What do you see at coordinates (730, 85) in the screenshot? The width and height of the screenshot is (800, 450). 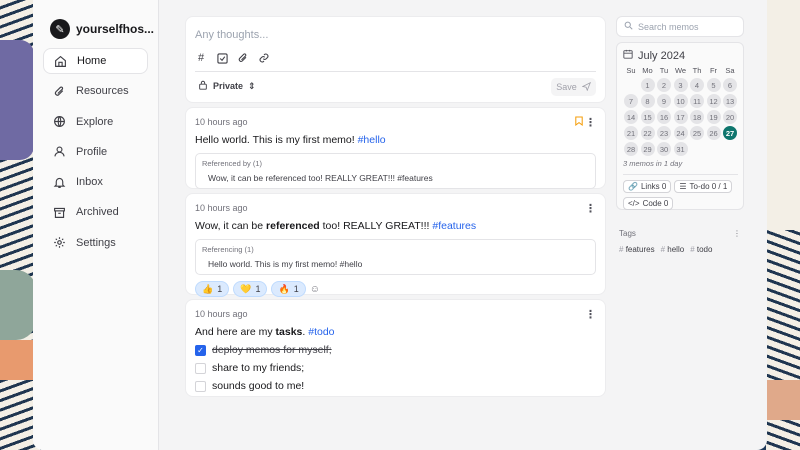 I see `calendar-day: 6` at bounding box center [730, 85].